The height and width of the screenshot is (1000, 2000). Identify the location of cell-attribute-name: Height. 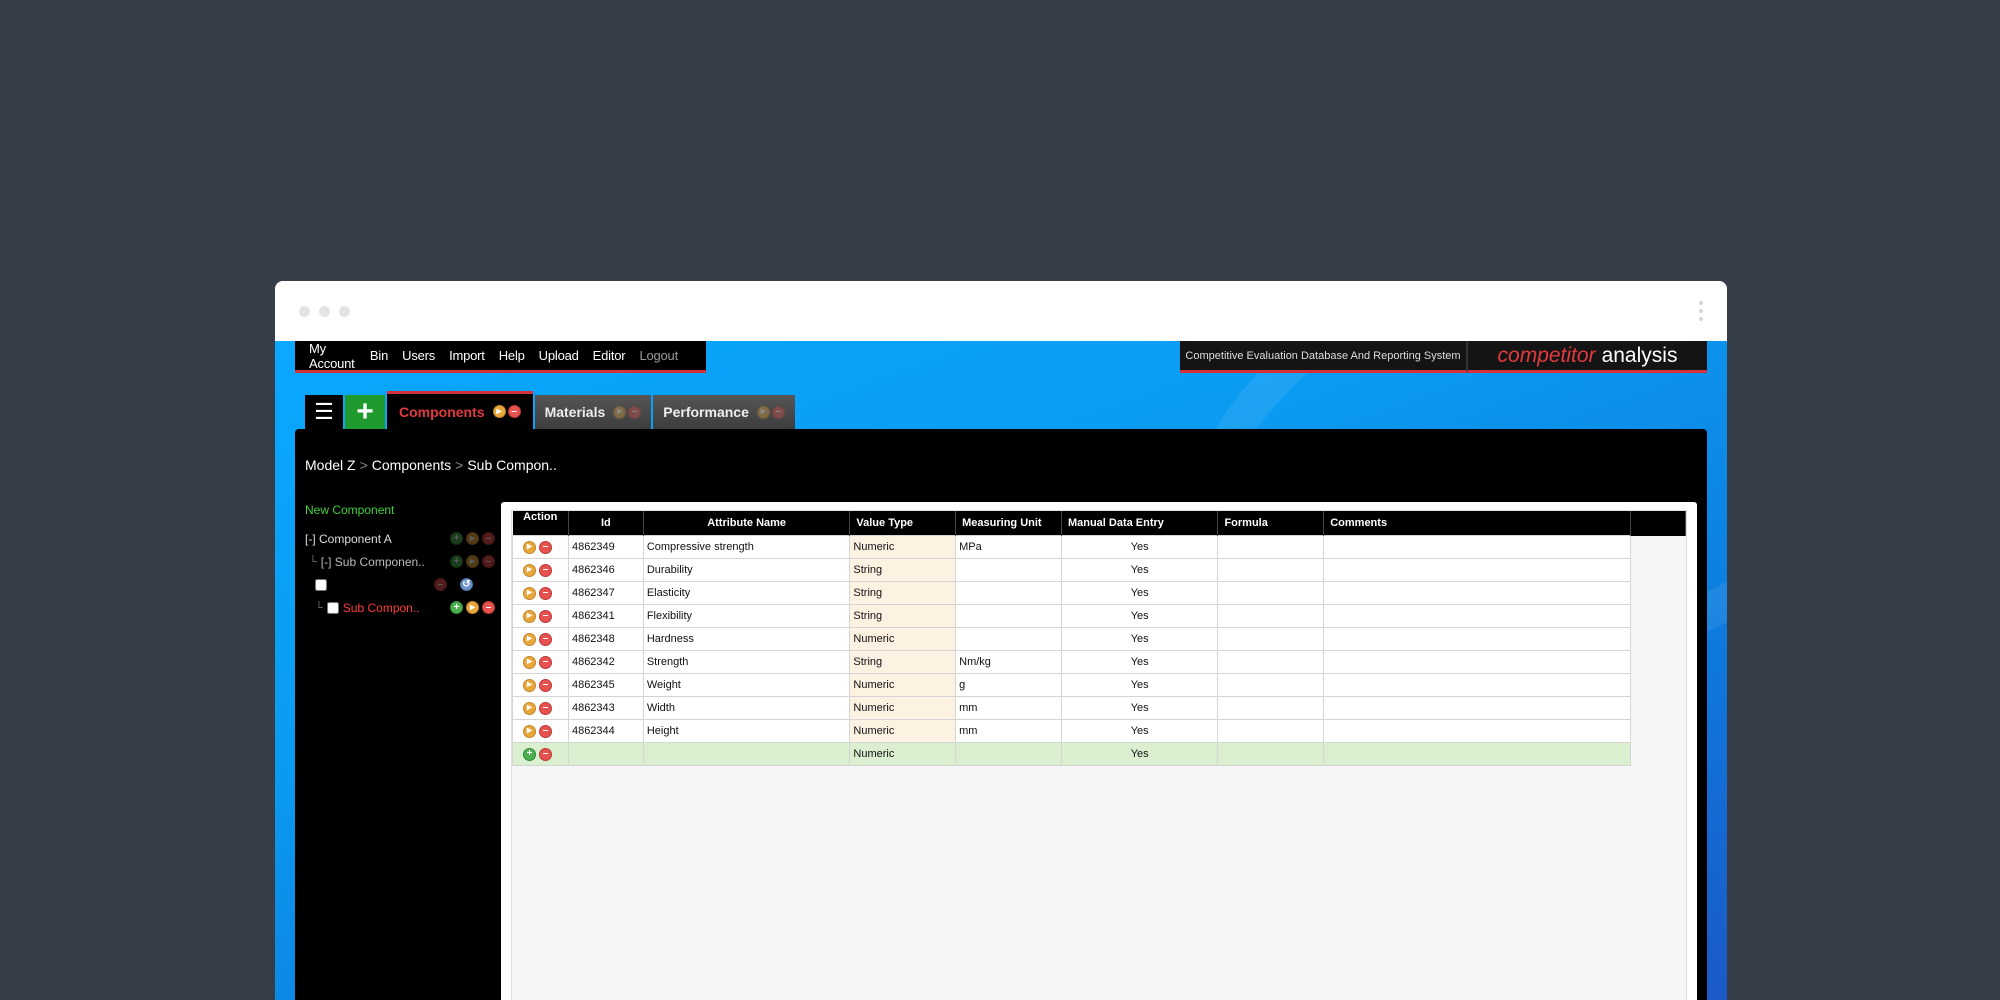
(746, 731).